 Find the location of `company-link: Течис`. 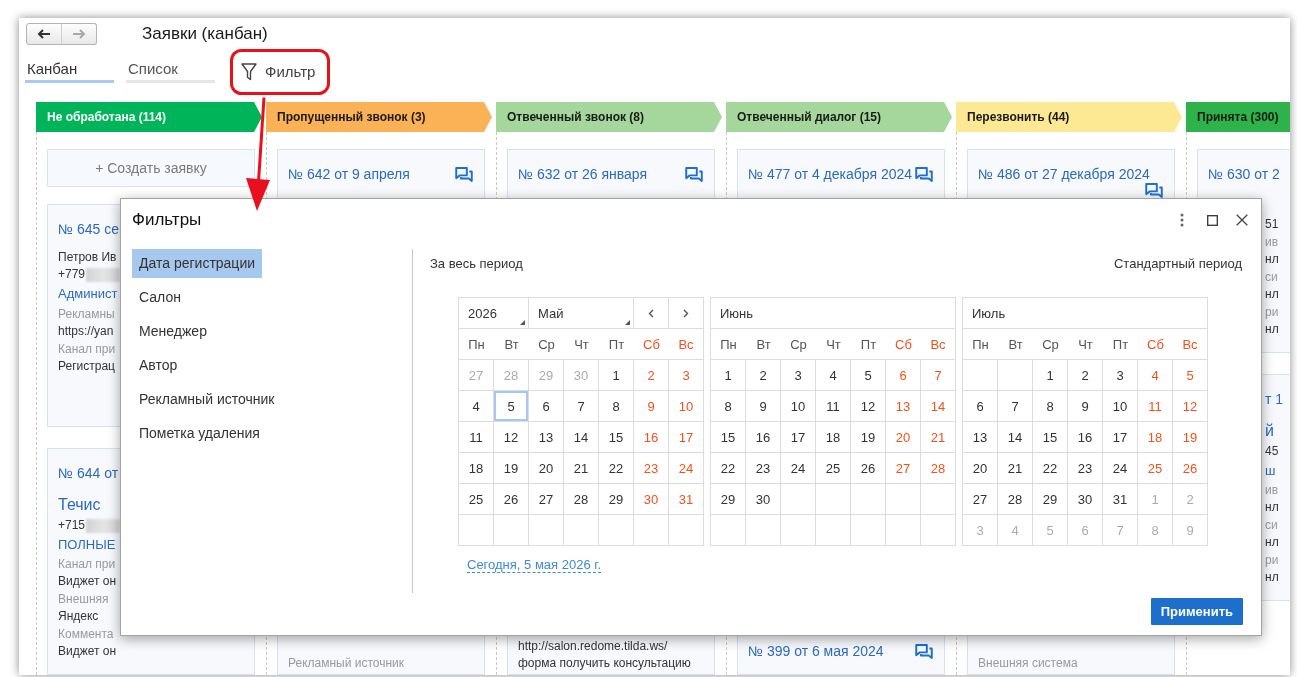

company-link: Течис is located at coordinates (79, 505).